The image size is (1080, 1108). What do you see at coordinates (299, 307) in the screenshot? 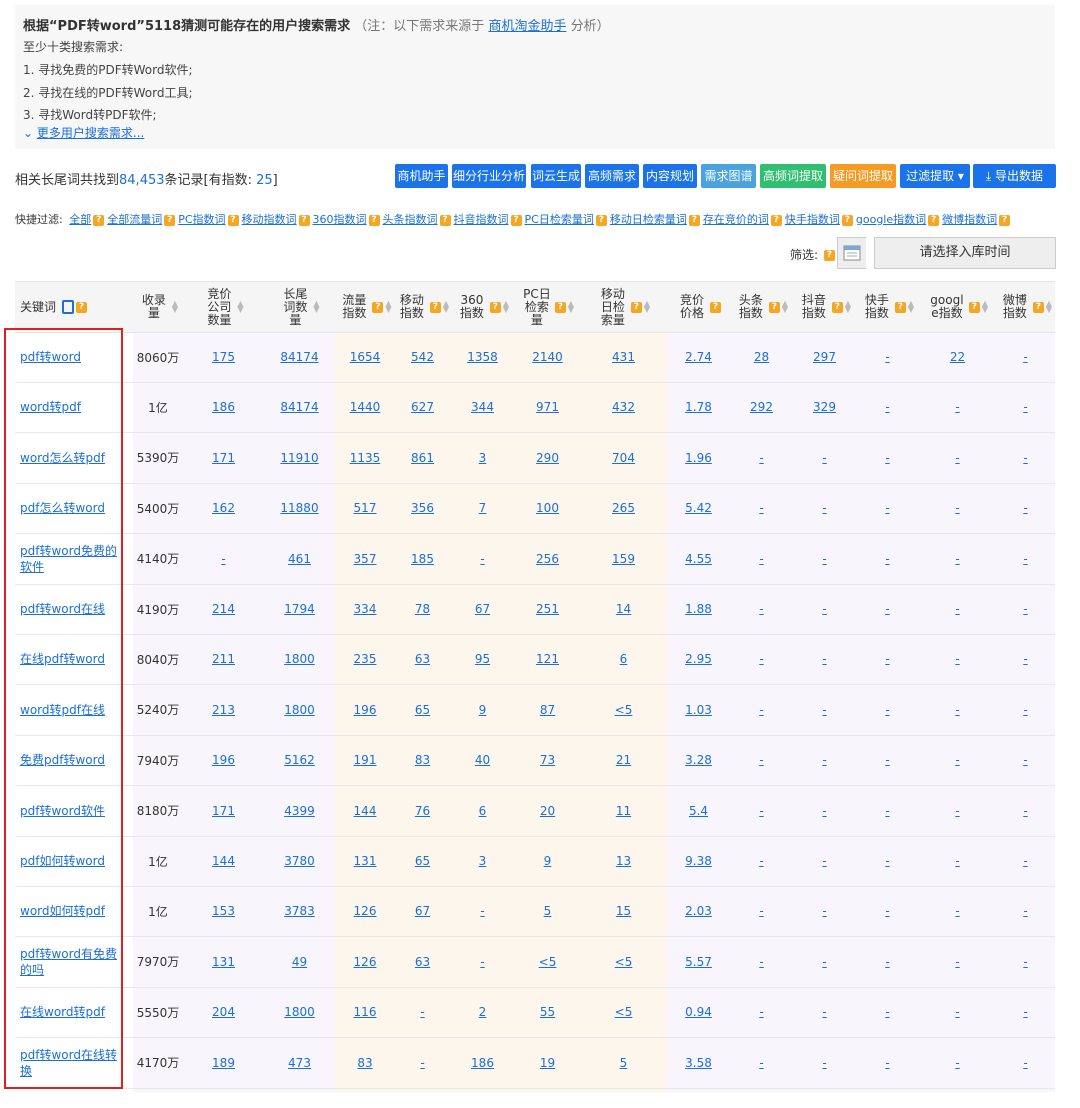
I see `column-header: 长尾词数量 ▲ ▼` at bounding box center [299, 307].